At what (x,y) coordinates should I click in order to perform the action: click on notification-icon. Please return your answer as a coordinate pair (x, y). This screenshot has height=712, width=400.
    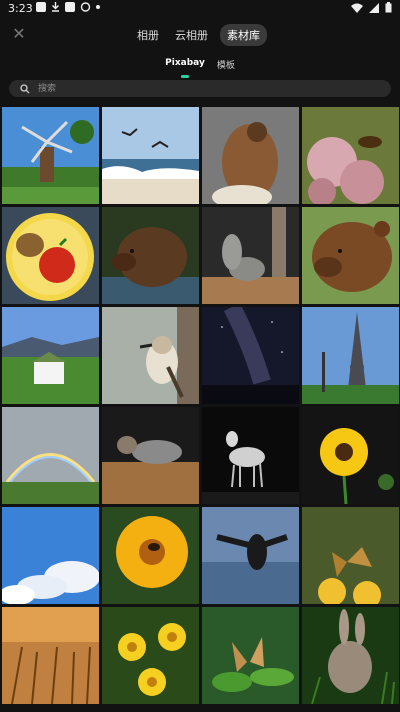
    Looking at the image, I should click on (41, 7).